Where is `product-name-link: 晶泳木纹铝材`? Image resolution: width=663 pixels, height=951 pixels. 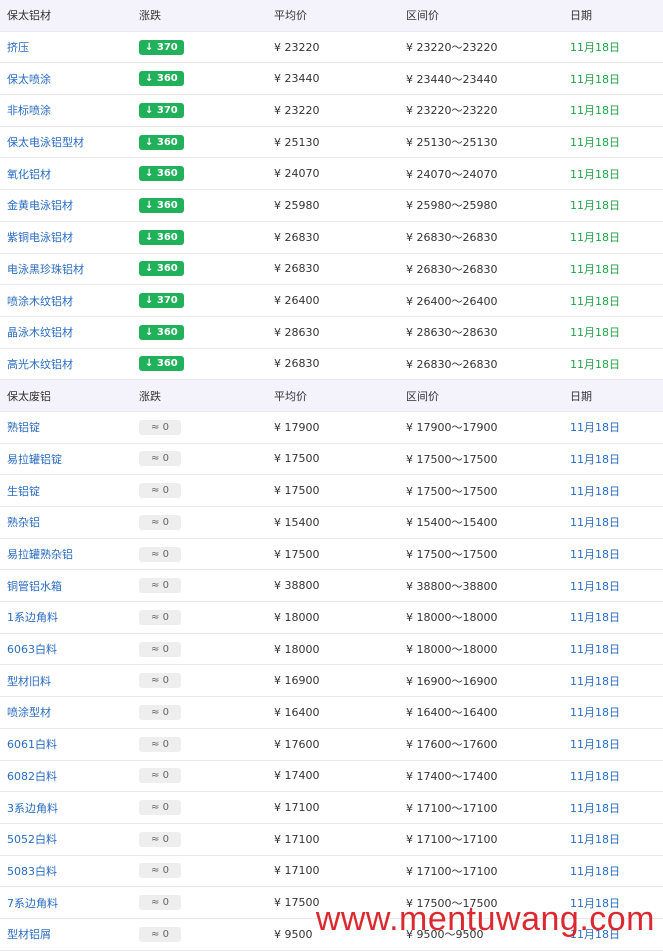
product-name-link: 晶泳木纹铝材 is located at coordinates (40, 332).